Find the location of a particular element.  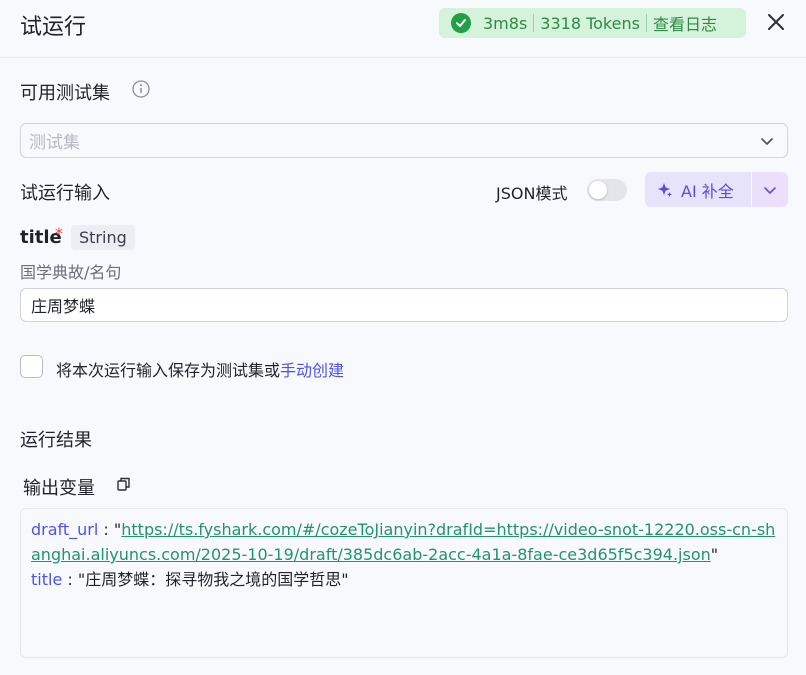

sparkle-icon is located at coordinates (665, 189).